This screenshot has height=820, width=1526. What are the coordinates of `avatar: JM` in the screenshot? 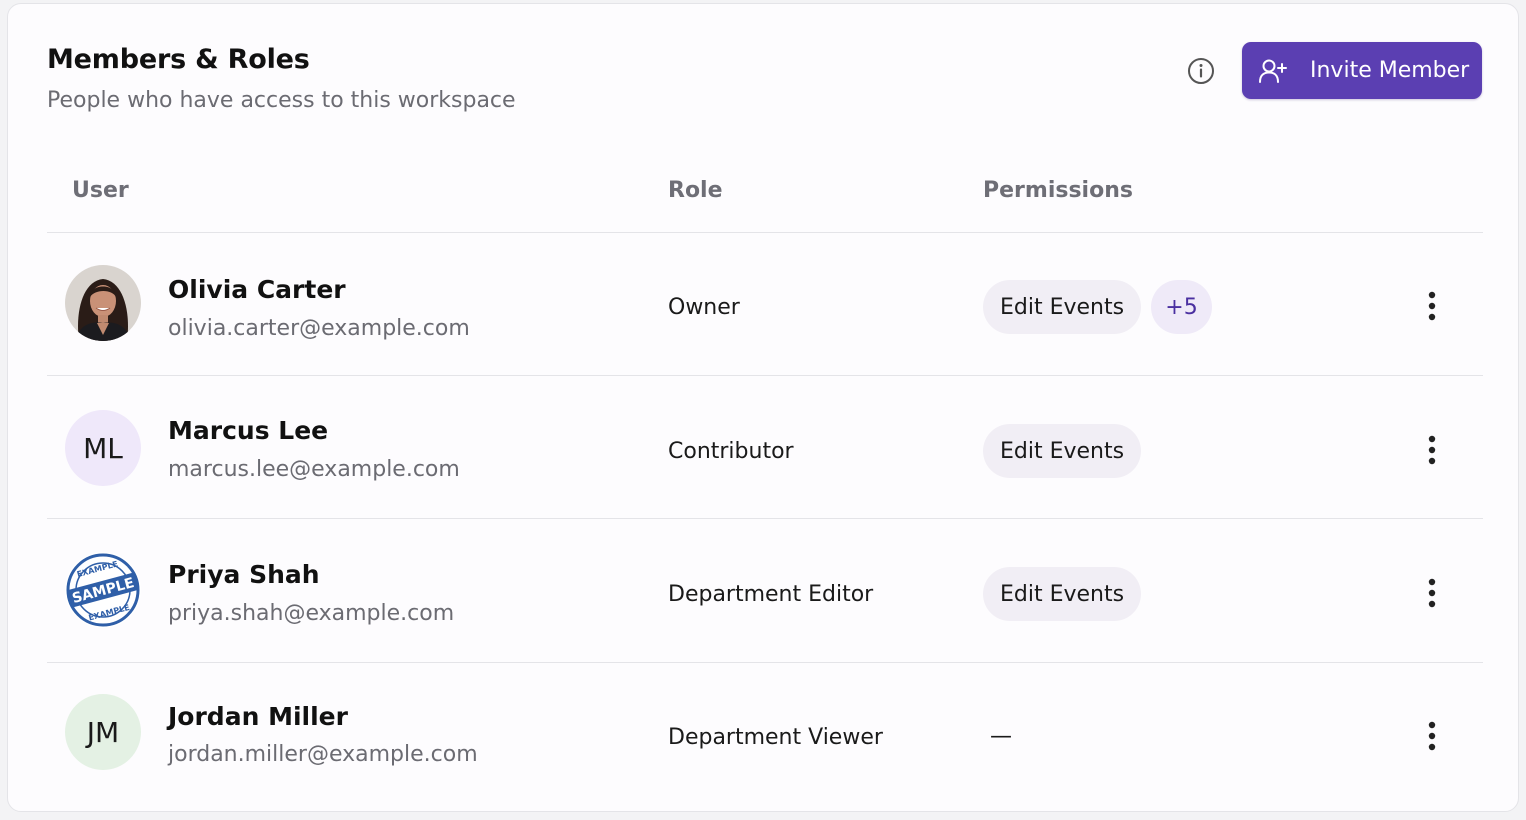 It's located at (103, 732).